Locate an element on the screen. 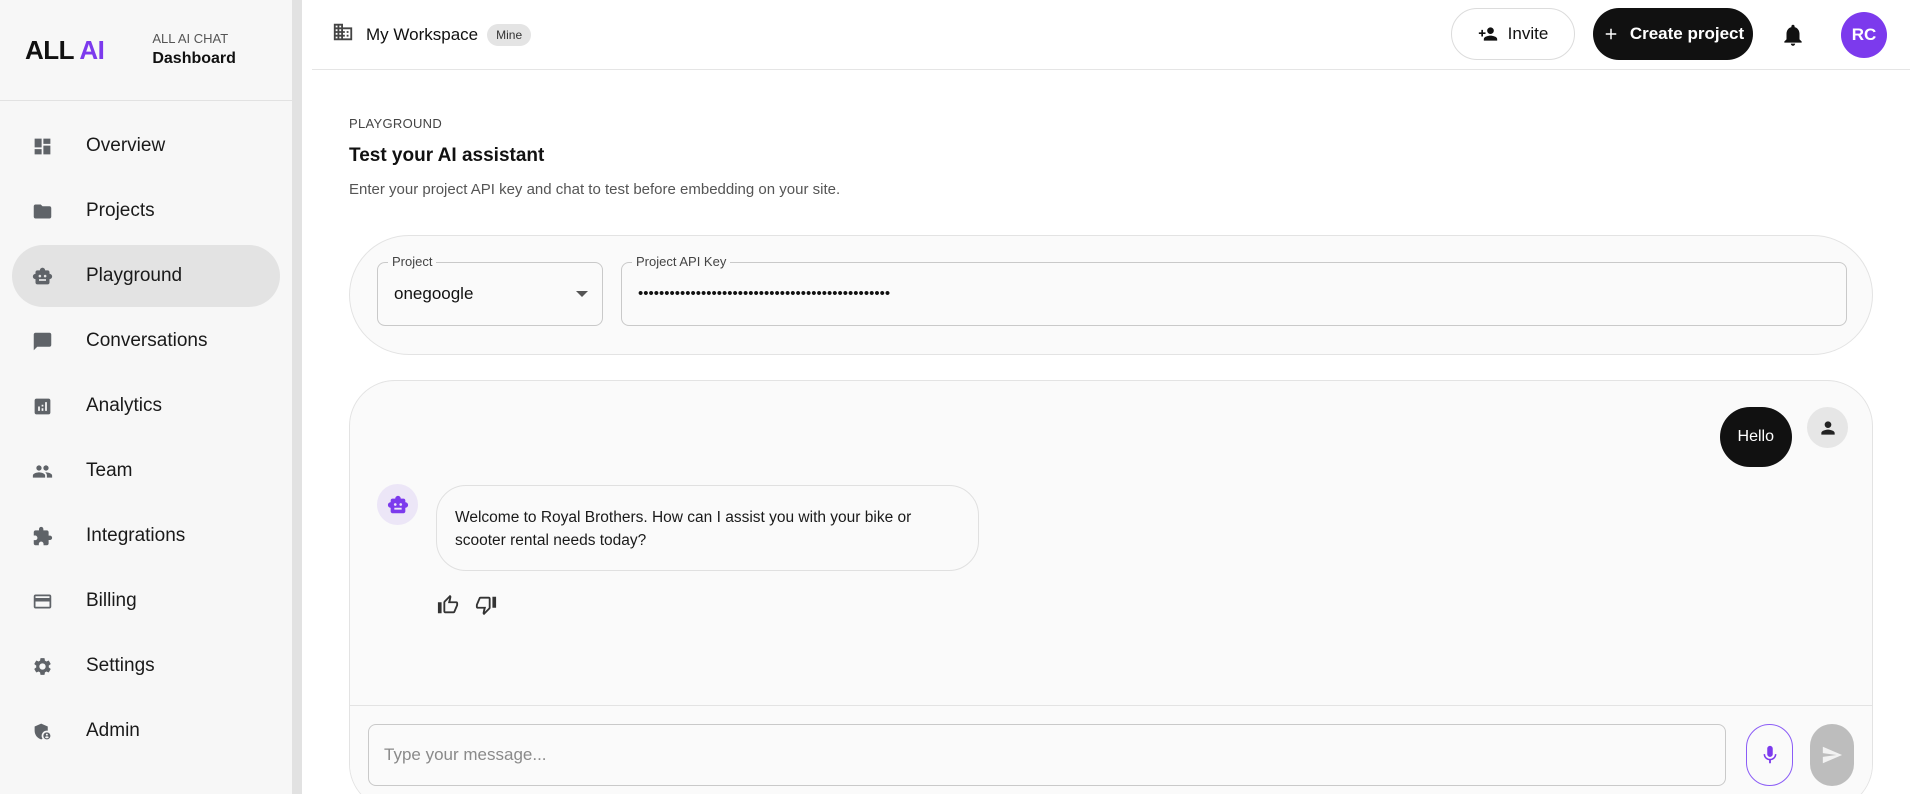 Image resolution: width=1910 pixels, height=794 pixels. plus-icon is located at coordinates (1611, 34).